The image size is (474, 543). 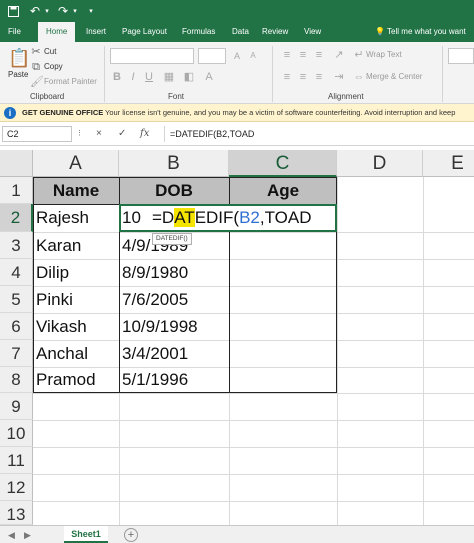 I want to click on redo-icon: ↷, so click(x=63, y=11).